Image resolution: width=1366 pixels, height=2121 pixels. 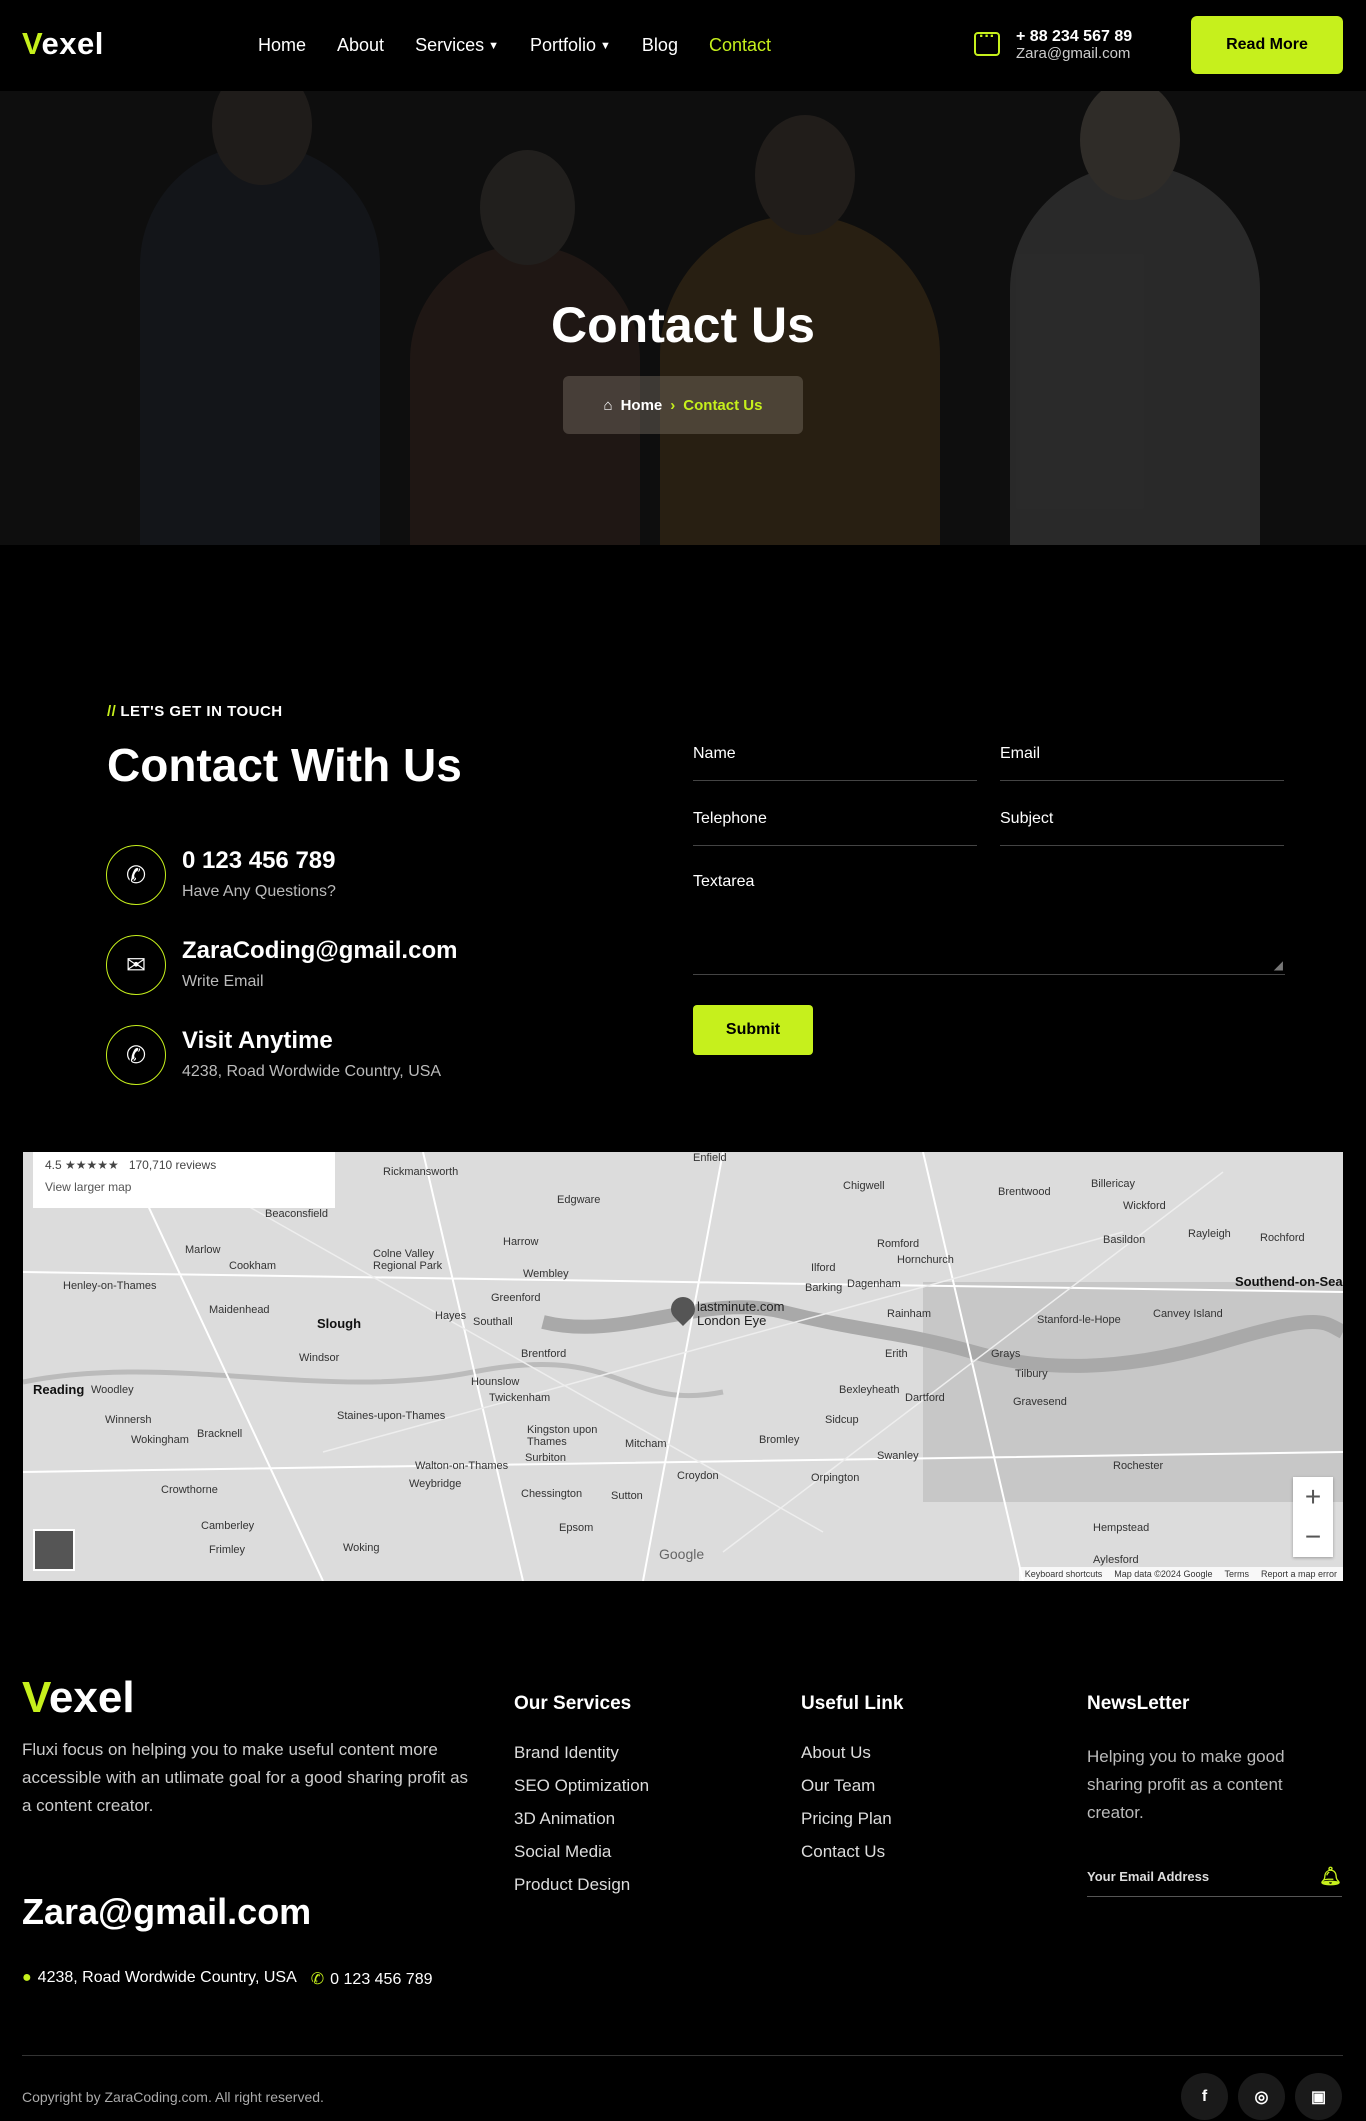 What do you see at coordinates (698, 1476) in the screenshot?
I see `map-place-label: Croydon` at bounding box center [698, 1476].